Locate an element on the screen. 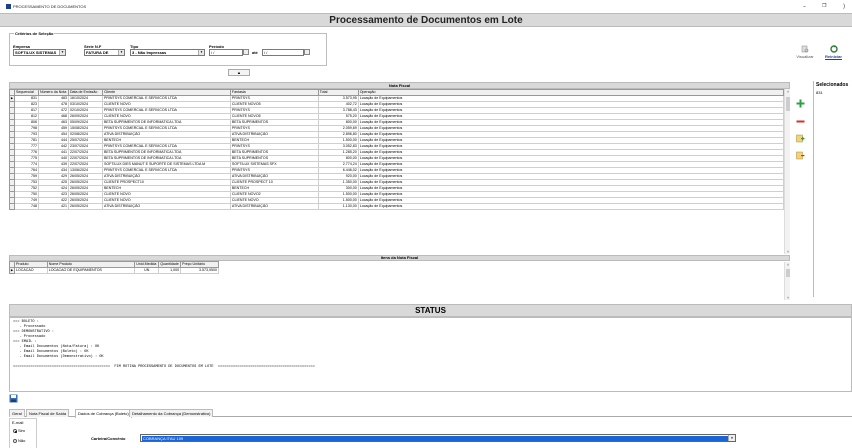 The height and width of the screenshot is (448, 852). email-sim-label: Sim is located at coordinates (21, 430).